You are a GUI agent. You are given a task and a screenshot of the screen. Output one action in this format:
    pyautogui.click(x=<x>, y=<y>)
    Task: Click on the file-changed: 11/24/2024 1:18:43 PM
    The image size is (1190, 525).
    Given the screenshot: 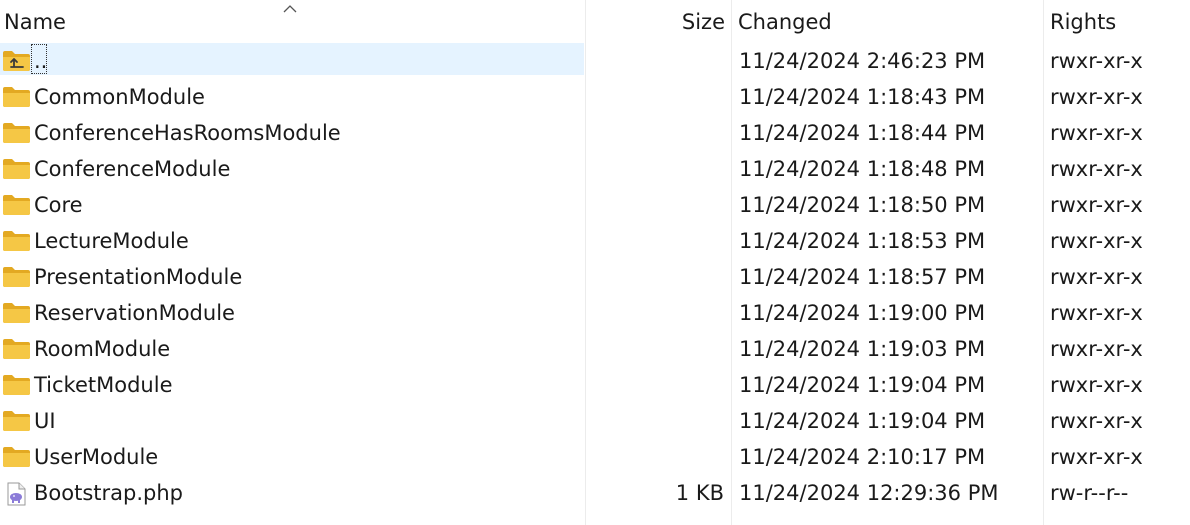 What is the action you would take?
    pyautogui.click(x=862, y=97)
    